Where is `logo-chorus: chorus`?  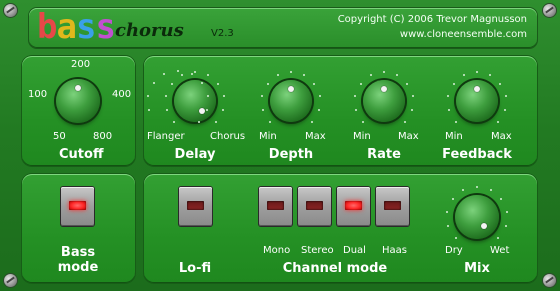
logo-chorus: chorus is located at coordinates (149, 30).